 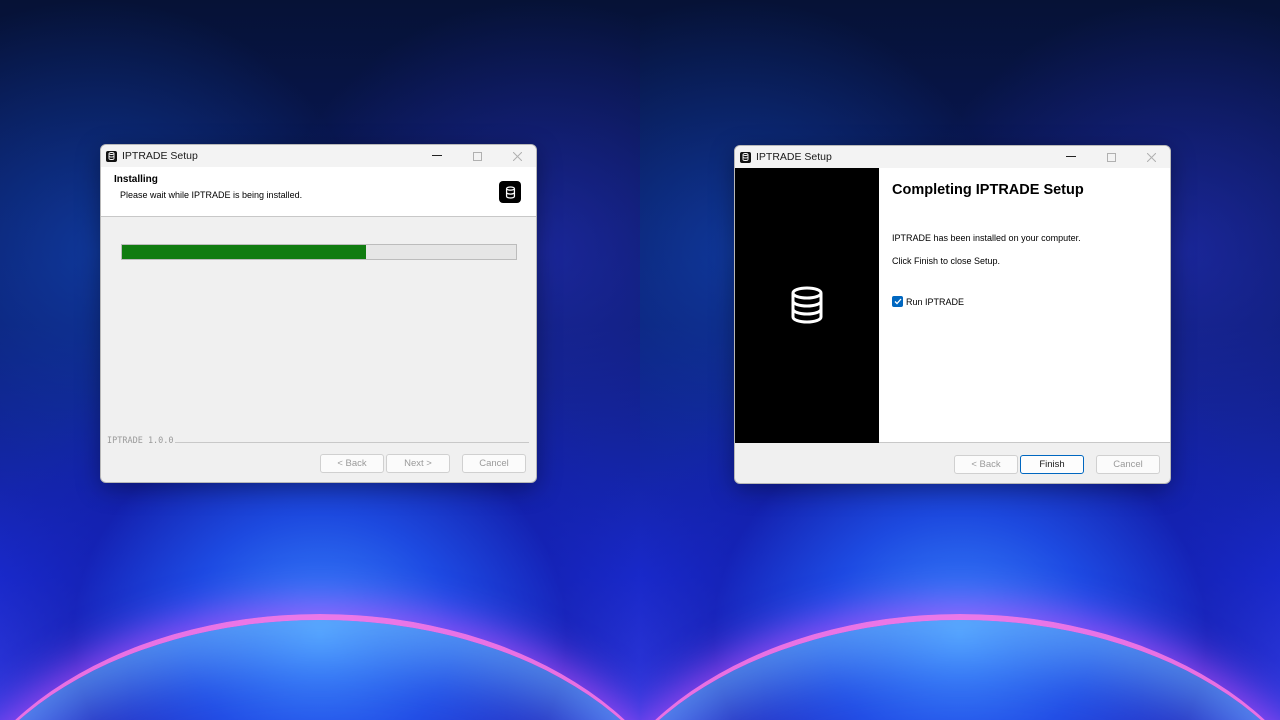 What do you see at coordinates (1052, 464) in the screenshot?
I see `finish-button: Finish` at bounding box center [1052, 464].